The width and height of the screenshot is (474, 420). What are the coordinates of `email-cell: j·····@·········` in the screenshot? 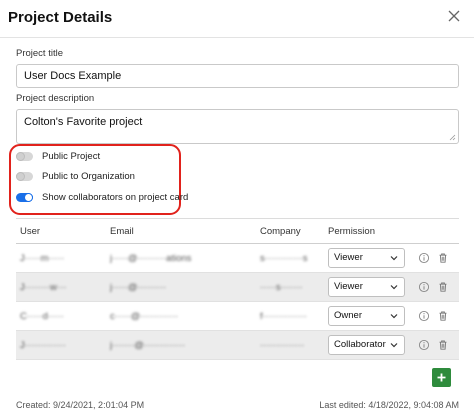 It's located at (138, 287).